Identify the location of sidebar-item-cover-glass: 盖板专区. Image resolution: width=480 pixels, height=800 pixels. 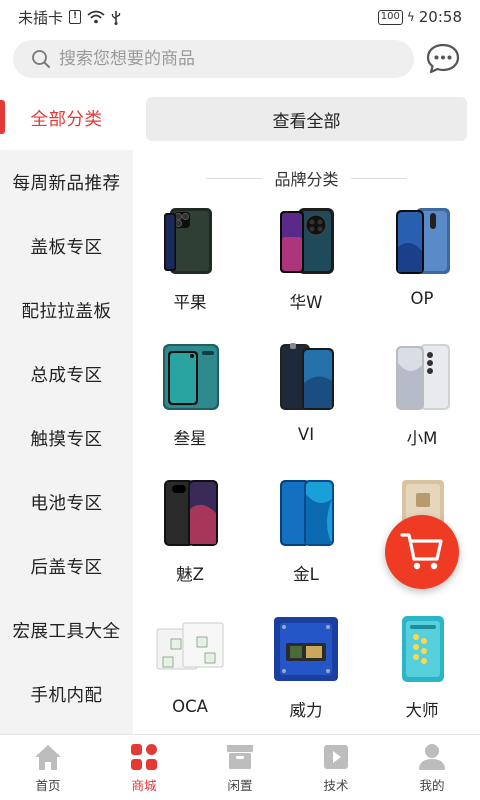
(66, 246).